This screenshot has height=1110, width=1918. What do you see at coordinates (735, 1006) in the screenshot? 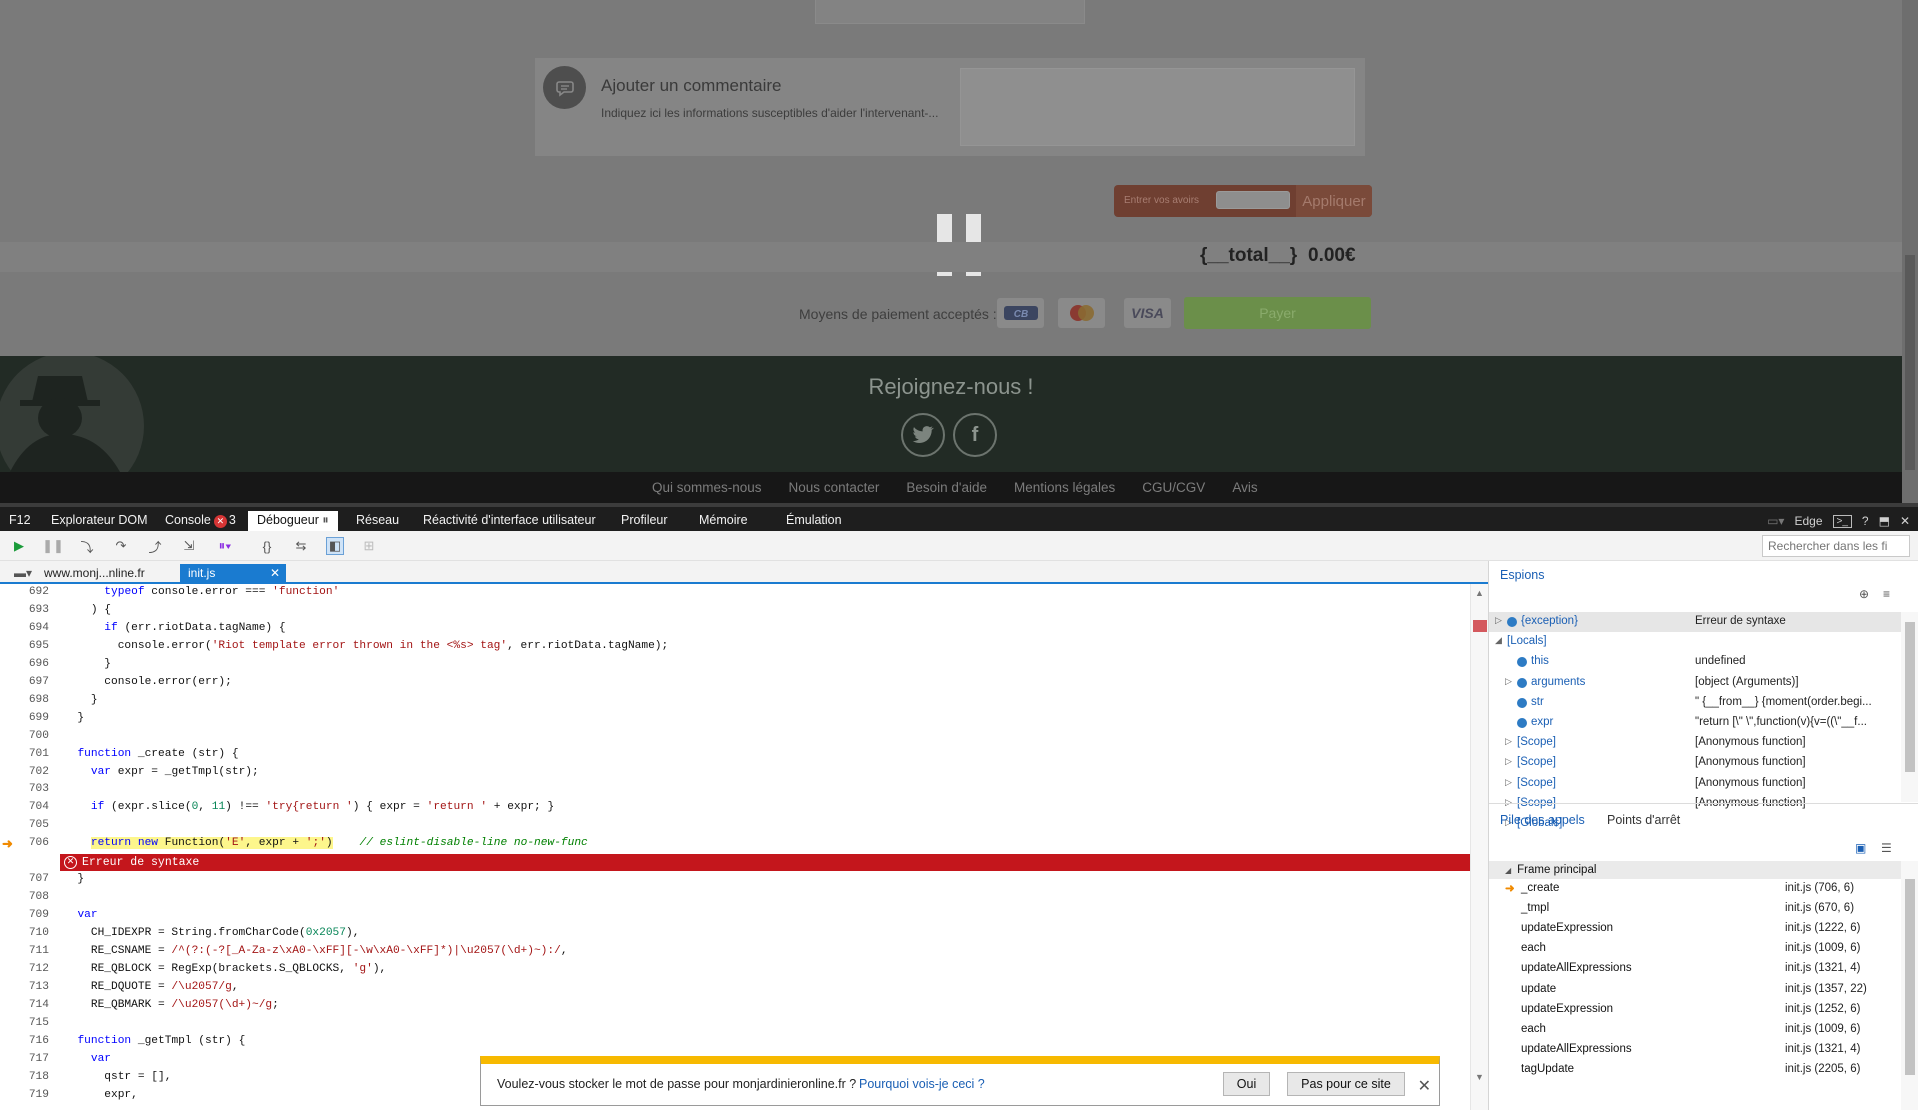
I see `code-line: 714 RE_QBMARK = /\u2057(\d+)~/g;` at bounding box center [735, 1006].